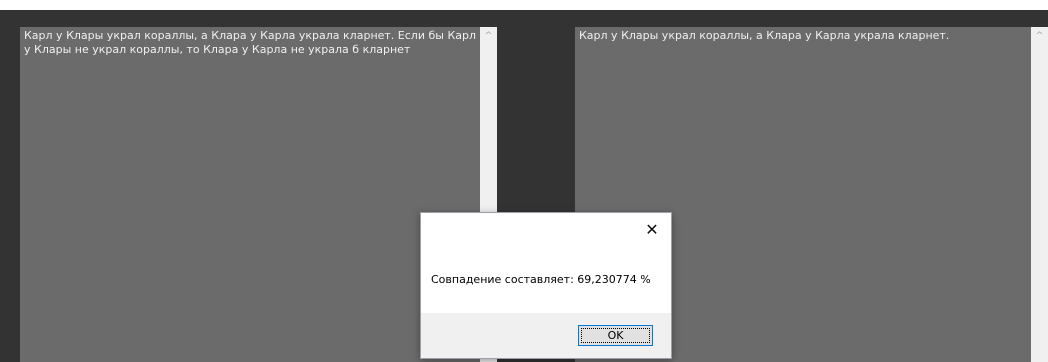 This screenshot has height=362, width=1048. What do you see at coordinates (541, 279) in the screenshot?
I see `dialog-message: Совпадение составляет: 69,230774 %` at bounding box center [541, 279].